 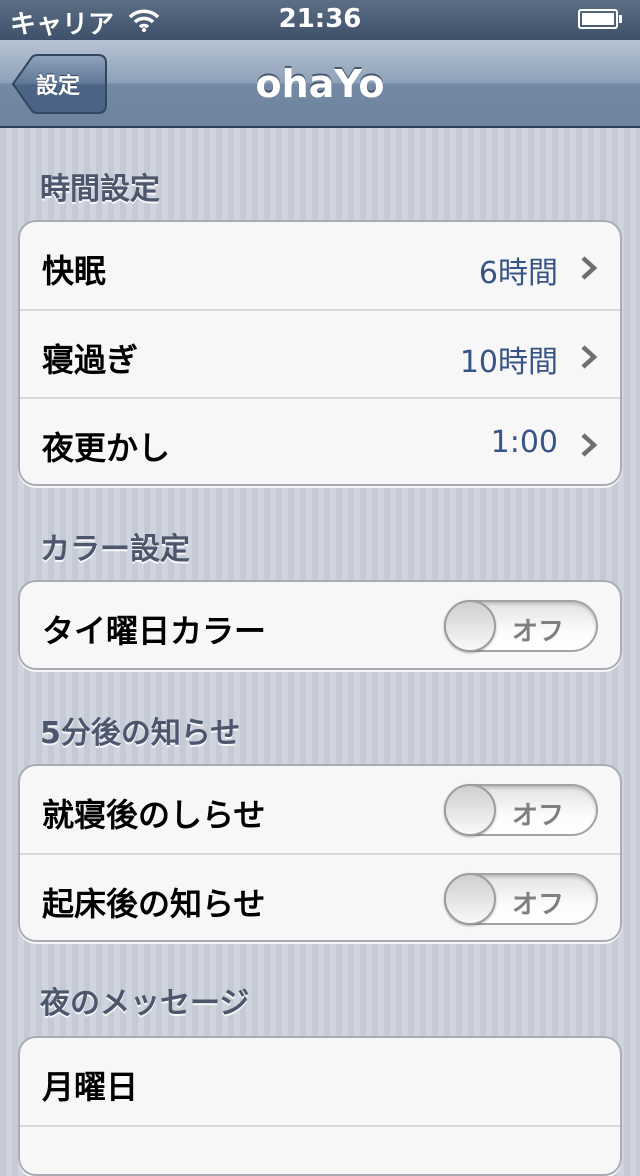 What do you see at coordinates (115, 549) in the screenshot?
I see `section-header-color-settings: カラー設定` at bounding box center [115, 549].